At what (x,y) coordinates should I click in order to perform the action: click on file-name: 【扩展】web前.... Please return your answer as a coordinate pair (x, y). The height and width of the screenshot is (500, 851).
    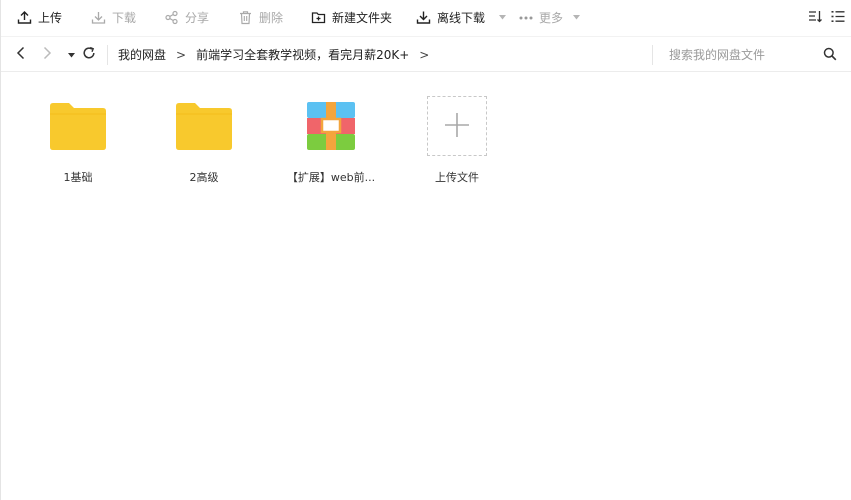
    Looking at the image, I should click on (331, 177).